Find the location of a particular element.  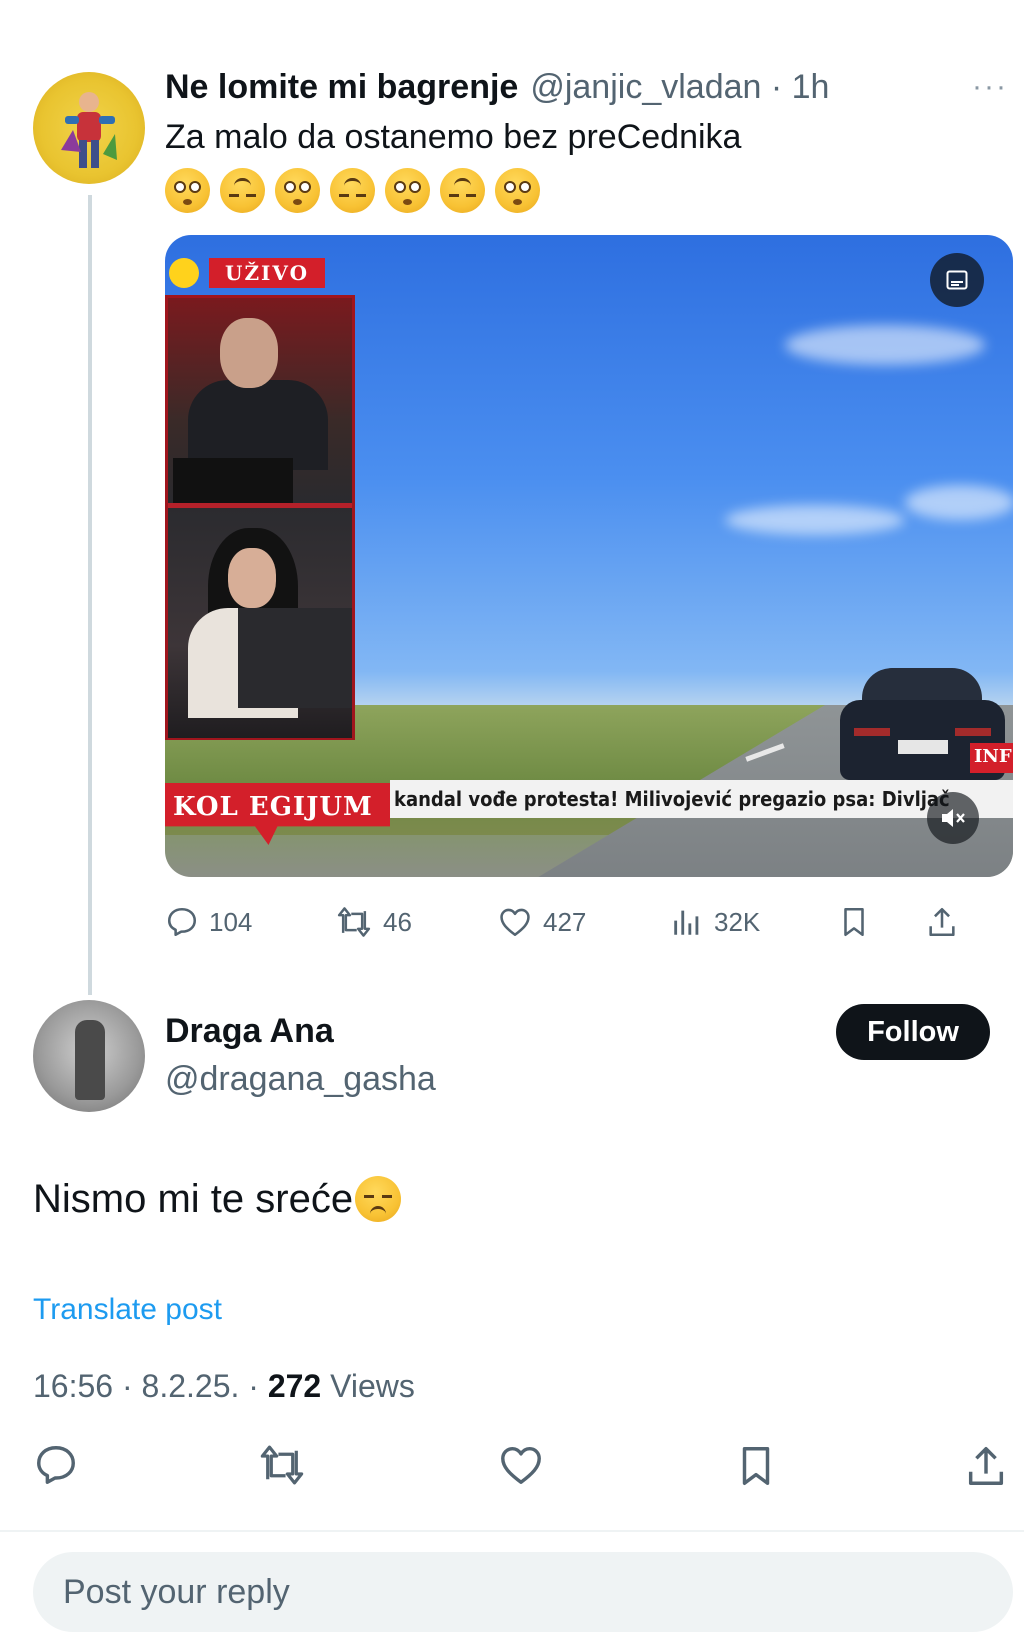

repost-button is located at coordinates (282, 1467).